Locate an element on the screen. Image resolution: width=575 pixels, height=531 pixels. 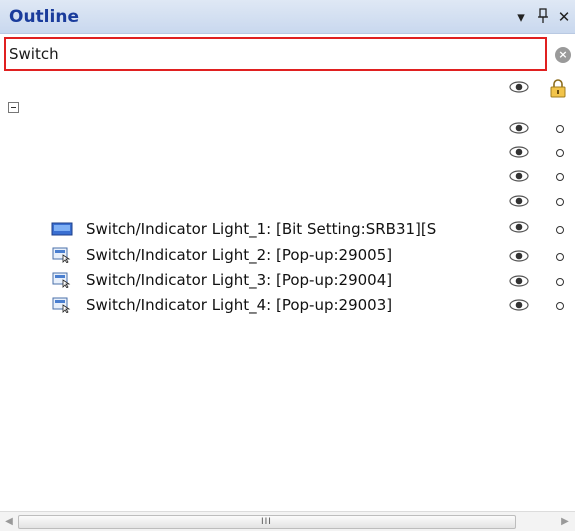
lock-icon is located at coordinates (558, 88).